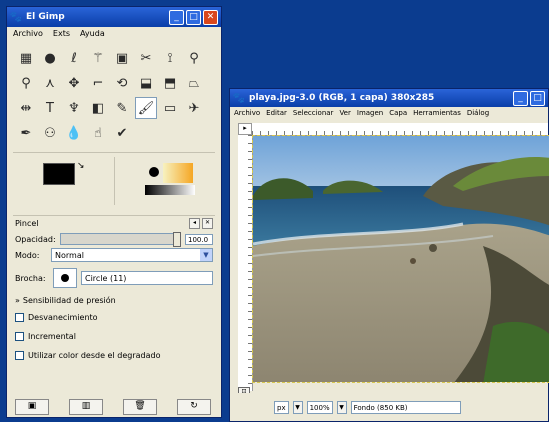  Describe the element at coordinates (32, 407) in the screenshot. I see `save-options-button: ▣` at that location.